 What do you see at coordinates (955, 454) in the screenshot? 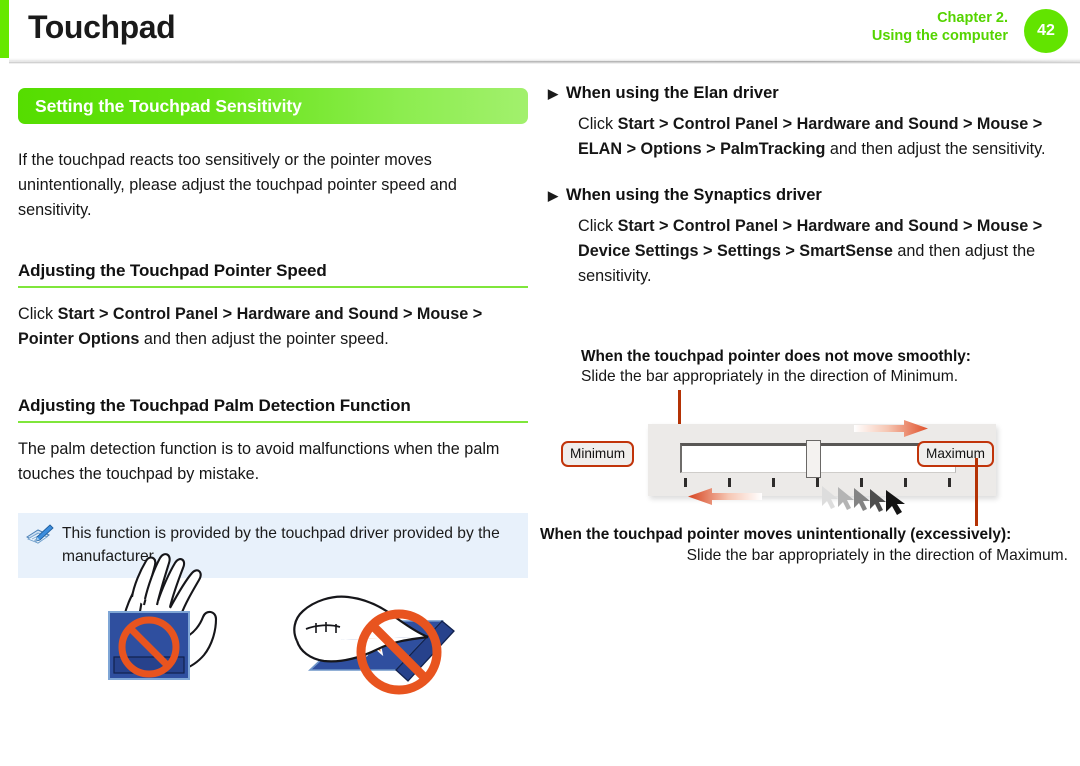
I see `label-maximum: Maximum` at bounding box center [955, 454].